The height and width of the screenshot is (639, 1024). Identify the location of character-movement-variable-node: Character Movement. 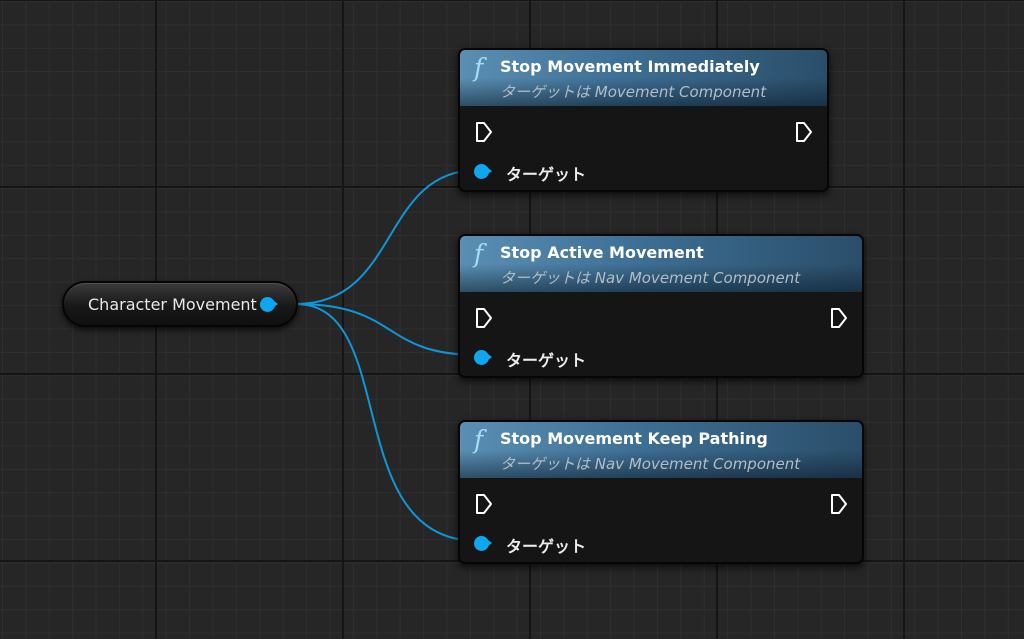
(180, 304).